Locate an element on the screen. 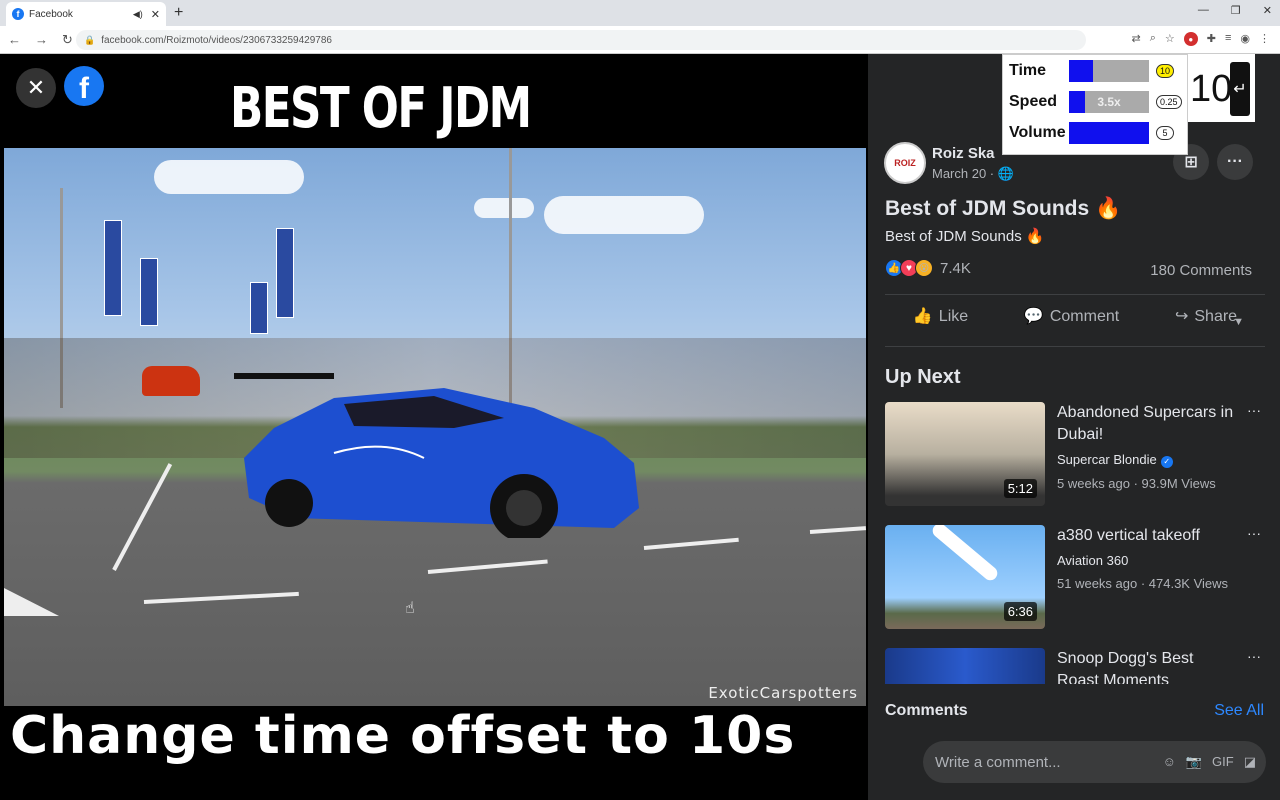 Image resolution: width=1280 pixels, height=800 pixels. reload-icon: ↻ is located at coordinates (67, 40).